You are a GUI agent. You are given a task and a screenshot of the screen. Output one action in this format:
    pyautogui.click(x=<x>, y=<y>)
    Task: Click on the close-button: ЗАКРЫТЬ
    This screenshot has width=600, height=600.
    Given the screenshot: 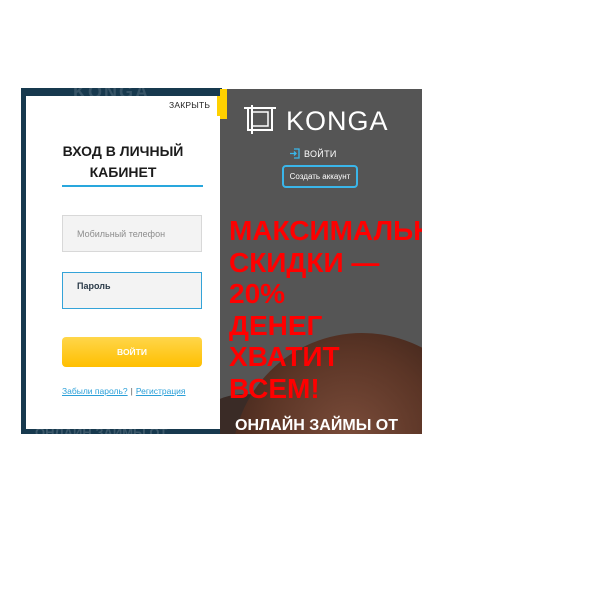 What is the action you would take?
    pyautogui.click(x=189, y=105)
    